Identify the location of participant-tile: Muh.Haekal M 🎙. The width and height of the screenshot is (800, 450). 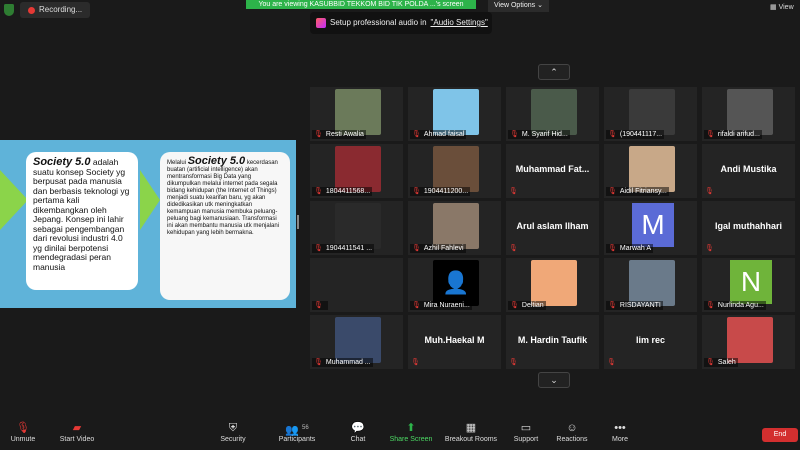
(454, 342).